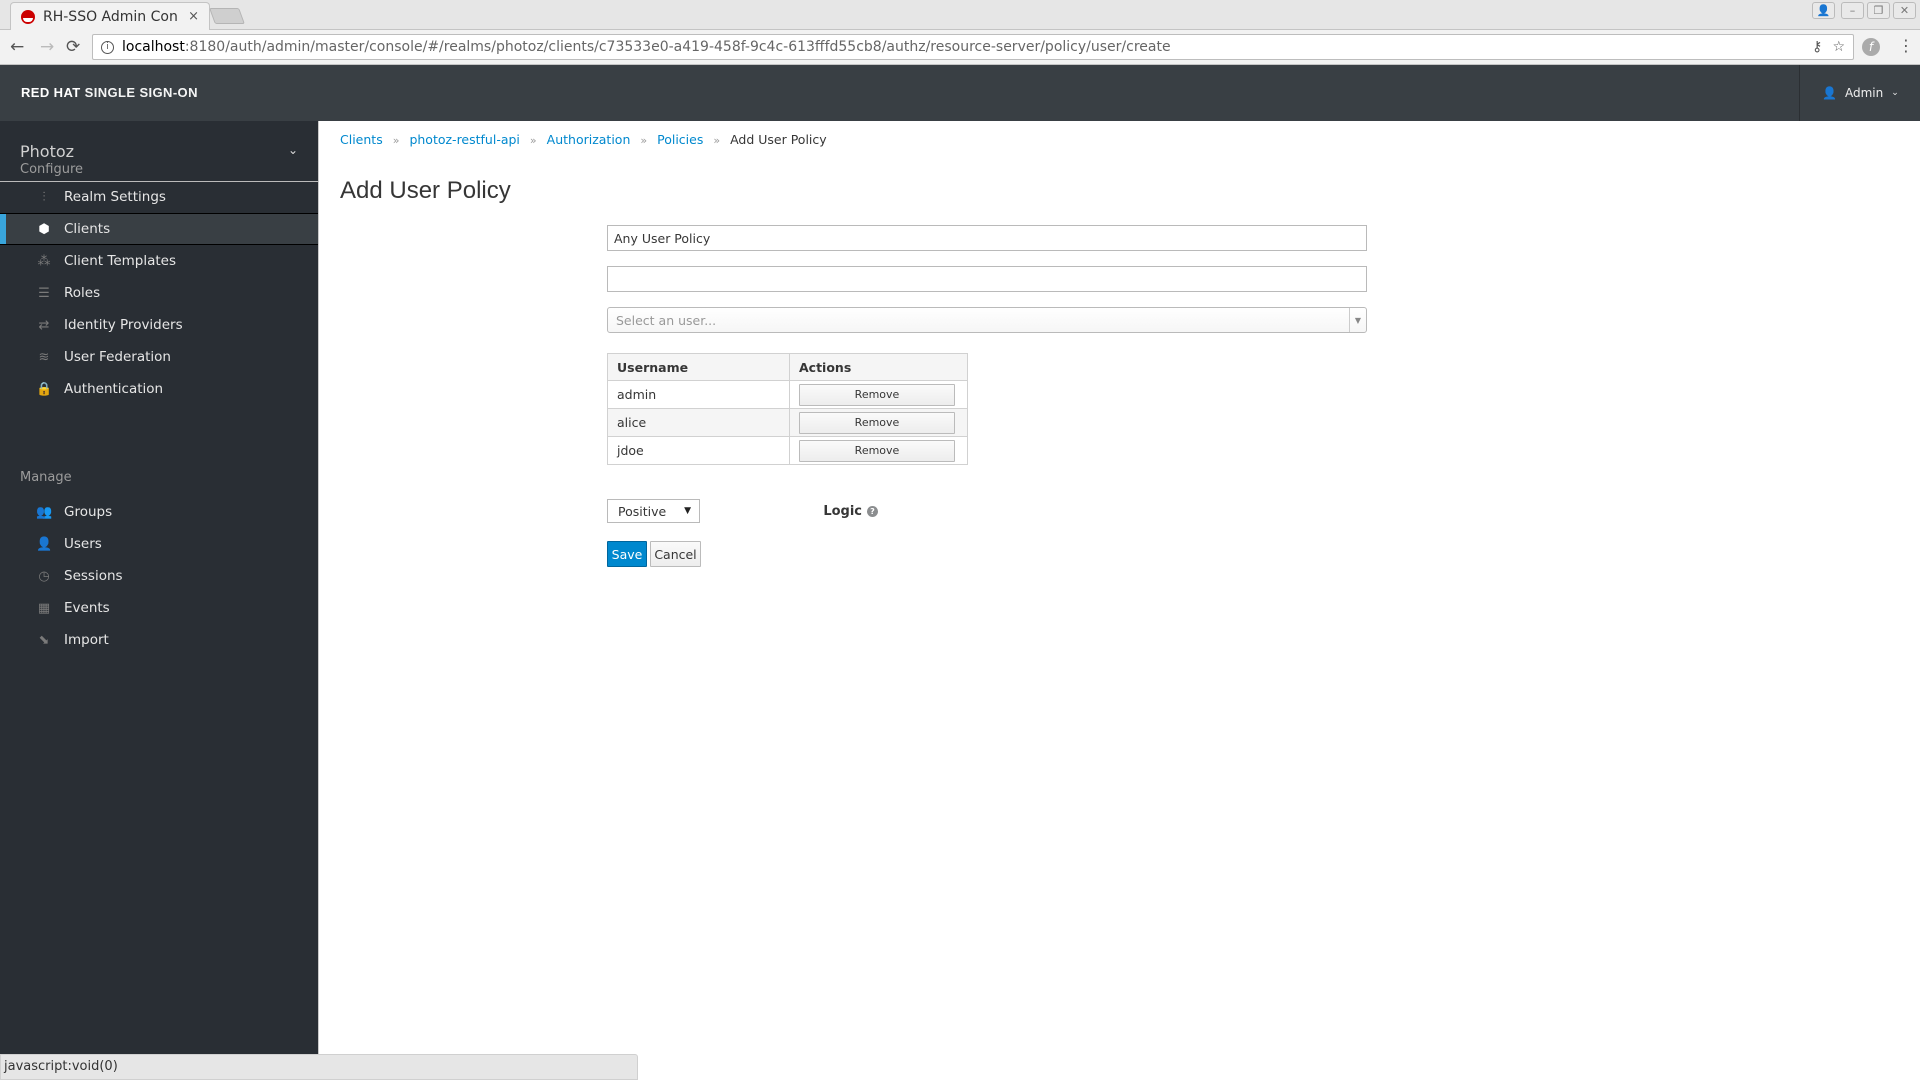 This screenshot has width=1920, height=1080. I want to click on breadcrumb-policies: Policies, so click(680, 140).